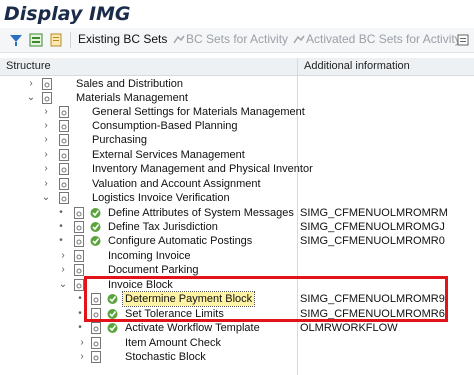  I want to click on tree-node-label: Logistics Invoice Verification, so click(161, 198).